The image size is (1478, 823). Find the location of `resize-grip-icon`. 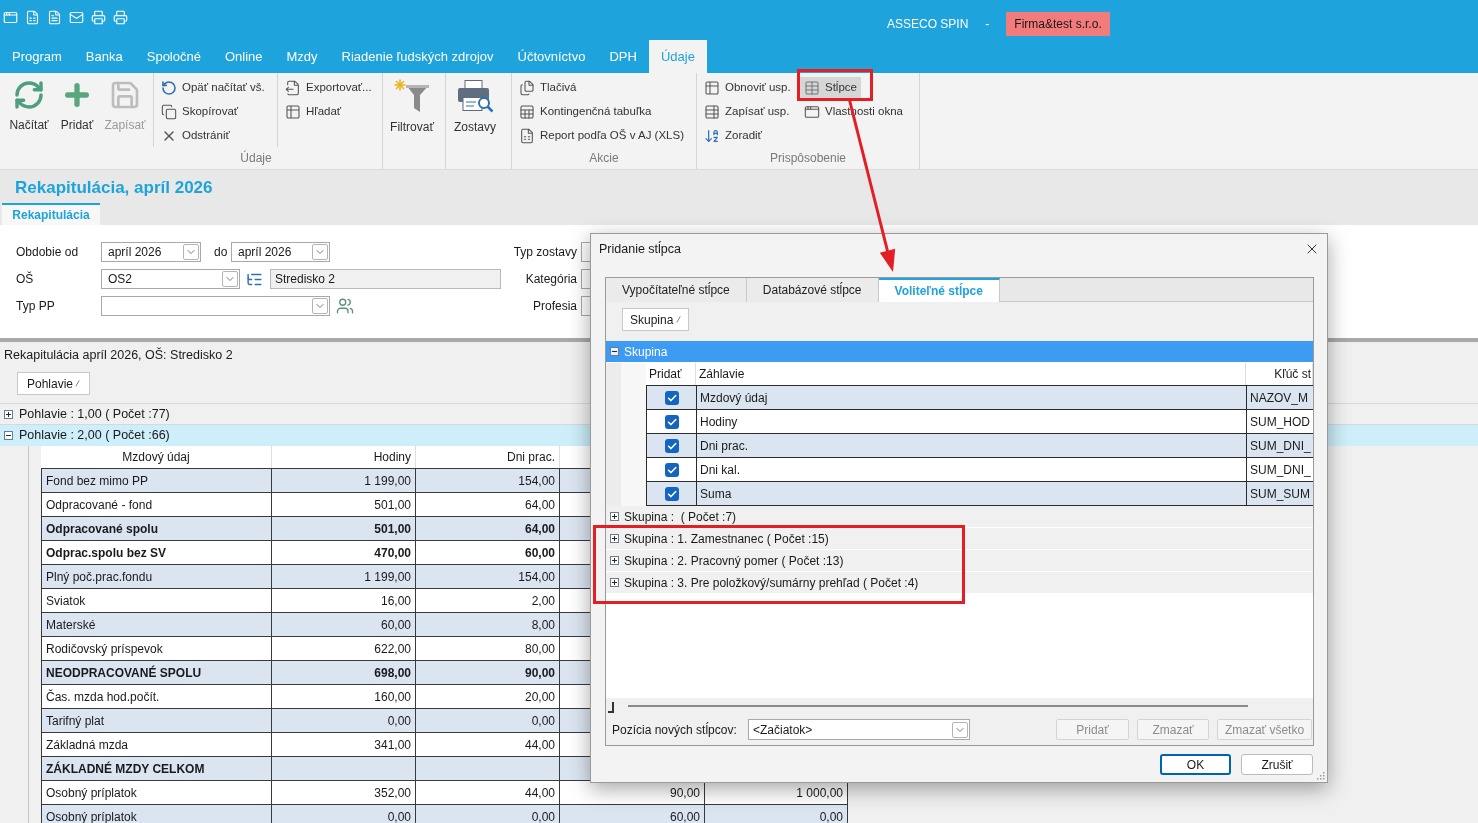

resize-grip-icon is located at coordinates (1320, 775).